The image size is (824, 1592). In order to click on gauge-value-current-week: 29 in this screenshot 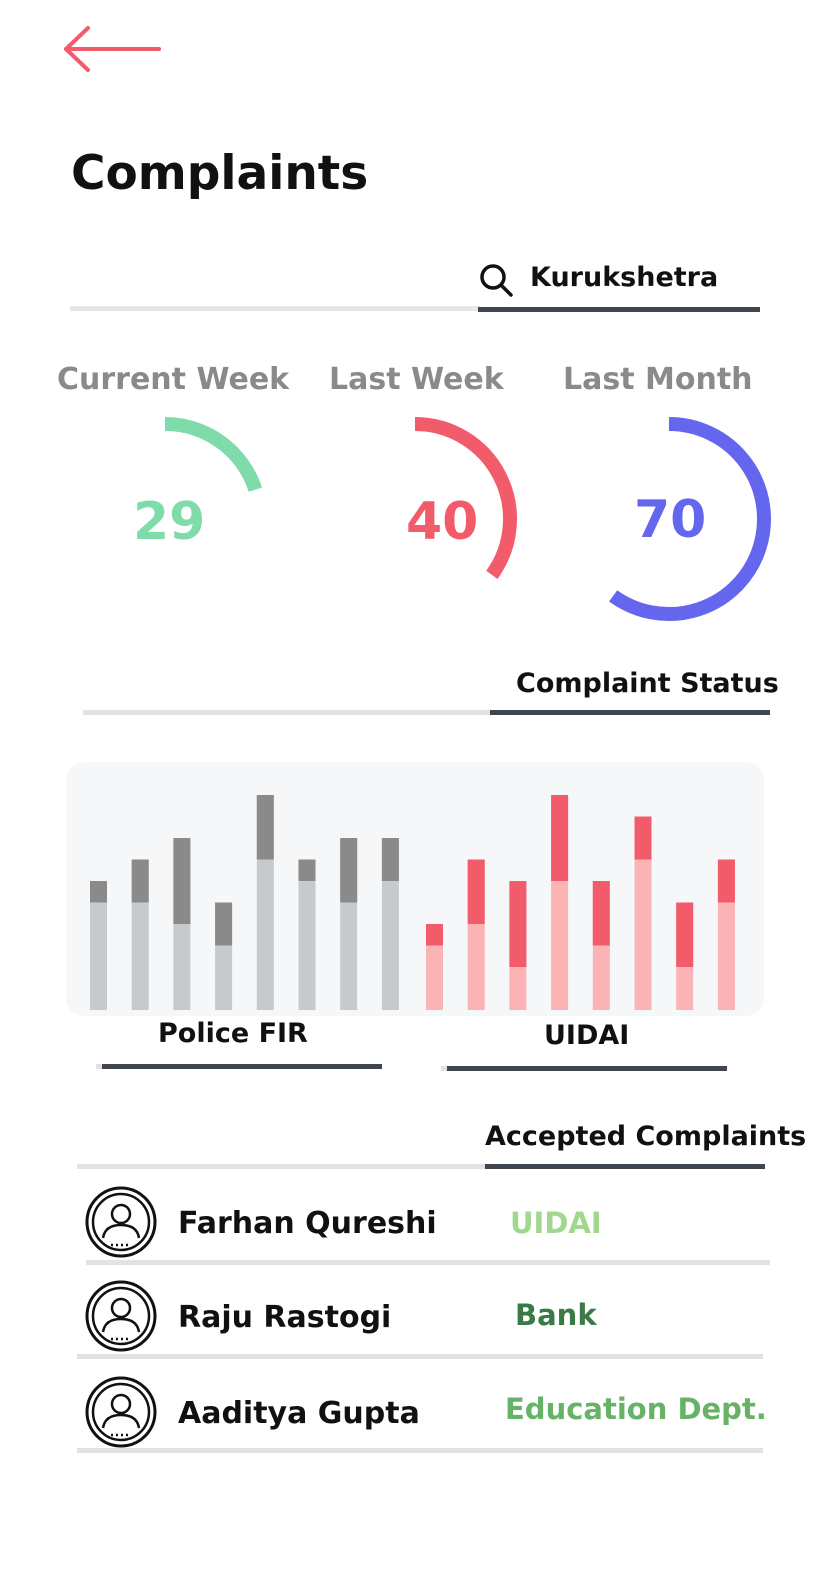, I will do `click(169, 522)`.